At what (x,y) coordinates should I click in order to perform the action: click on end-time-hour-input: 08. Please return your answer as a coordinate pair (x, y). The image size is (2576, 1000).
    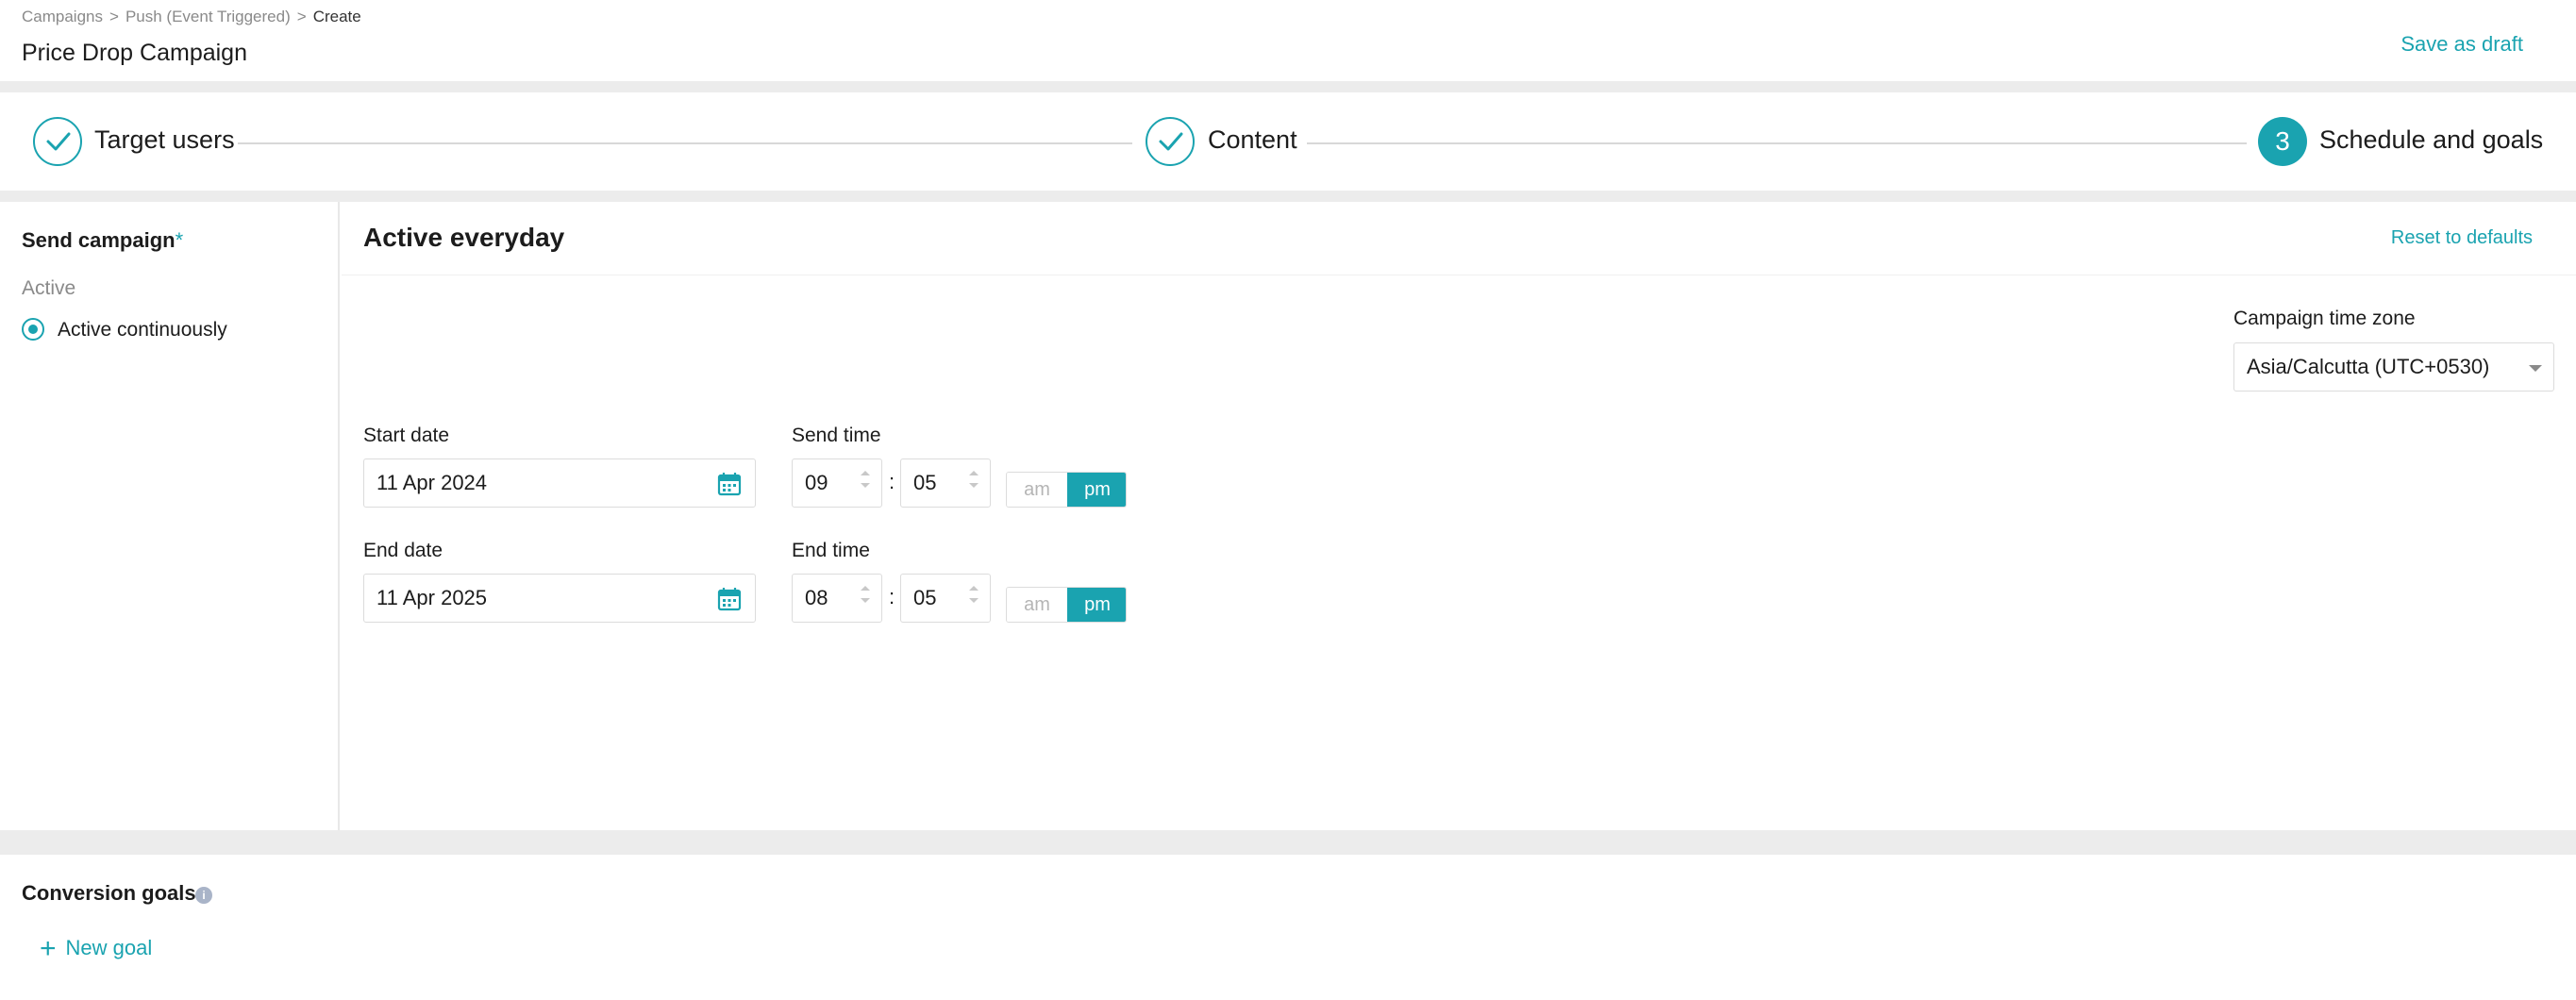
    Looking at the image, I should click on (837, 599).